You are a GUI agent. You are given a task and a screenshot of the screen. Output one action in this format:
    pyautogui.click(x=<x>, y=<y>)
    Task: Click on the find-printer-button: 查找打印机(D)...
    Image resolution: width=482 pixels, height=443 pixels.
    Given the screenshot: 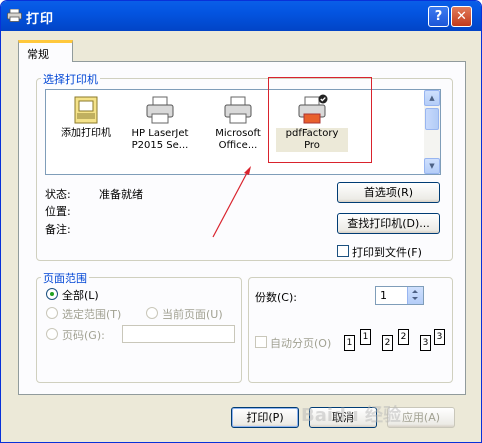 What is the action you would take?
    pyautogui.click(x=388, y=223)
    